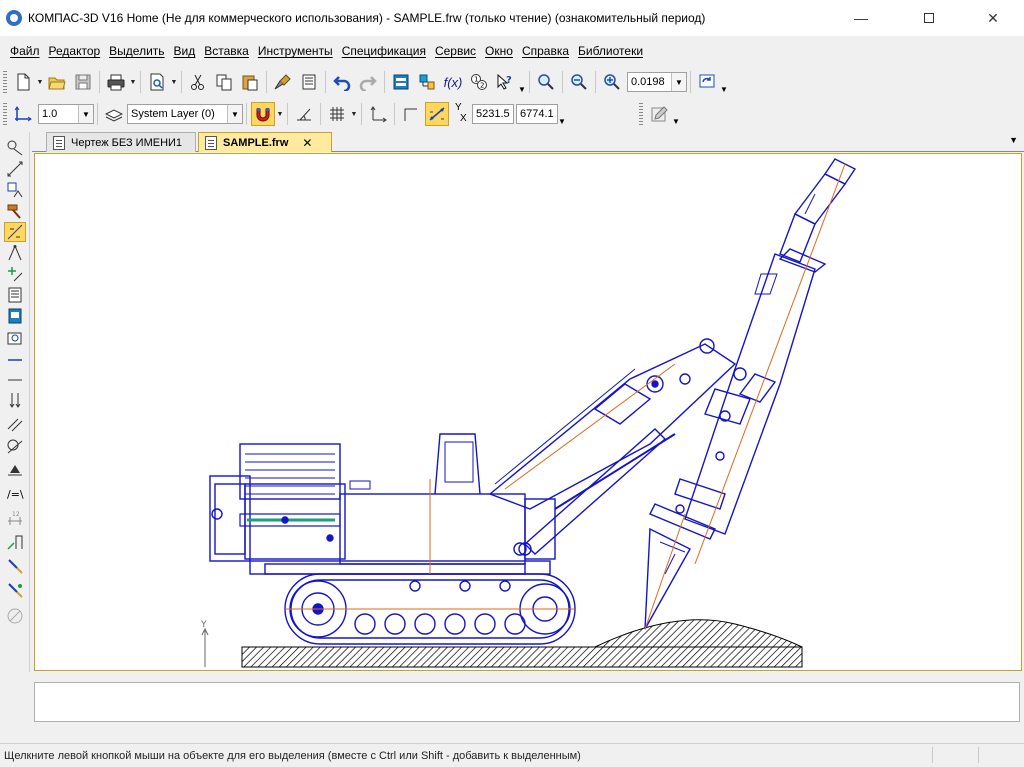  What do you see at coordinates (15, 542) in the screenshot?
I see `collinear-tool-button` at bounding box center [15, 542].